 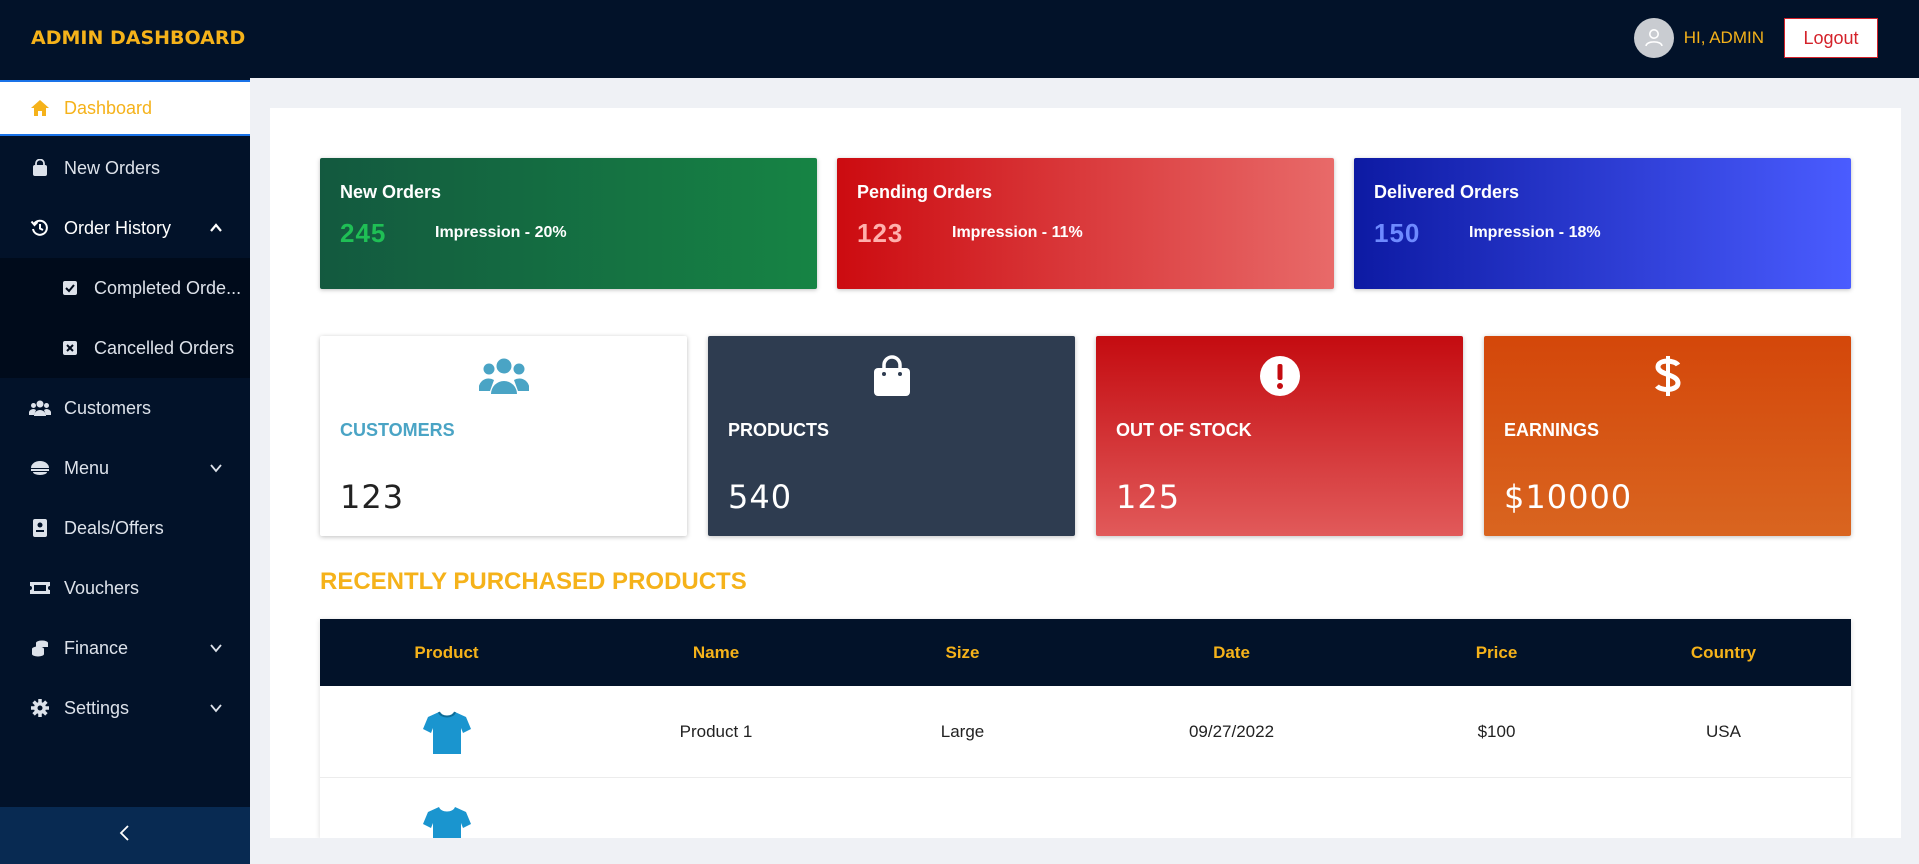 What do you see at coordinates (1602, 223) in the screenshot?
I see `delivered-orders-card: Delivered Orders 150 Impression - 18%` at bounding box center [1602, 223].